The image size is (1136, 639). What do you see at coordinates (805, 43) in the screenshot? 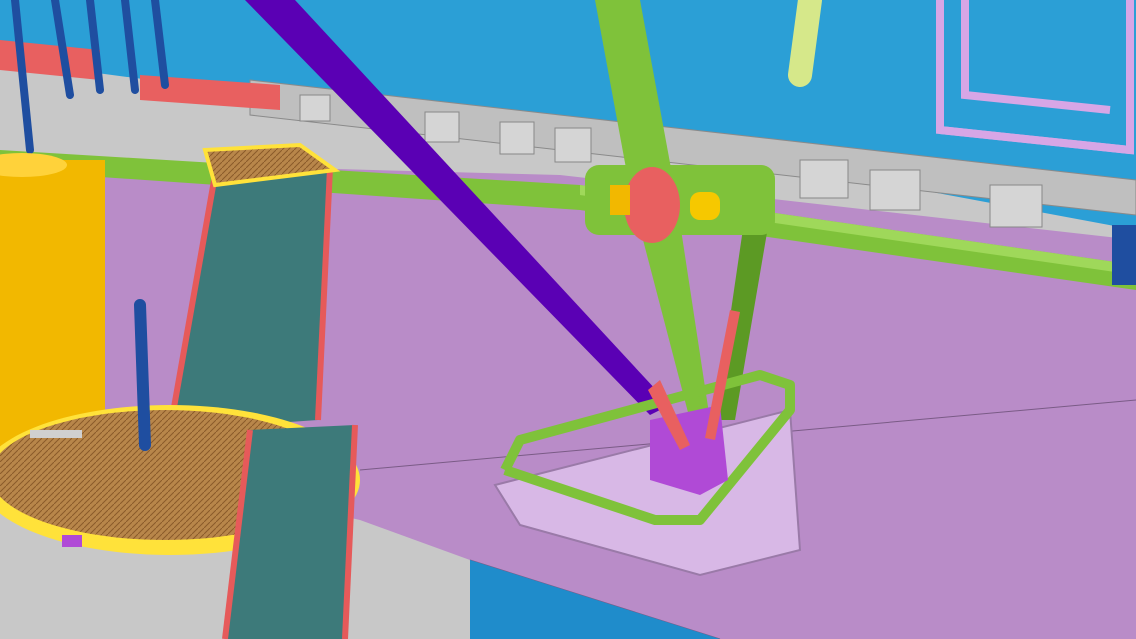
I see `vertical-pipe-top` at bounding box center [805, 43].